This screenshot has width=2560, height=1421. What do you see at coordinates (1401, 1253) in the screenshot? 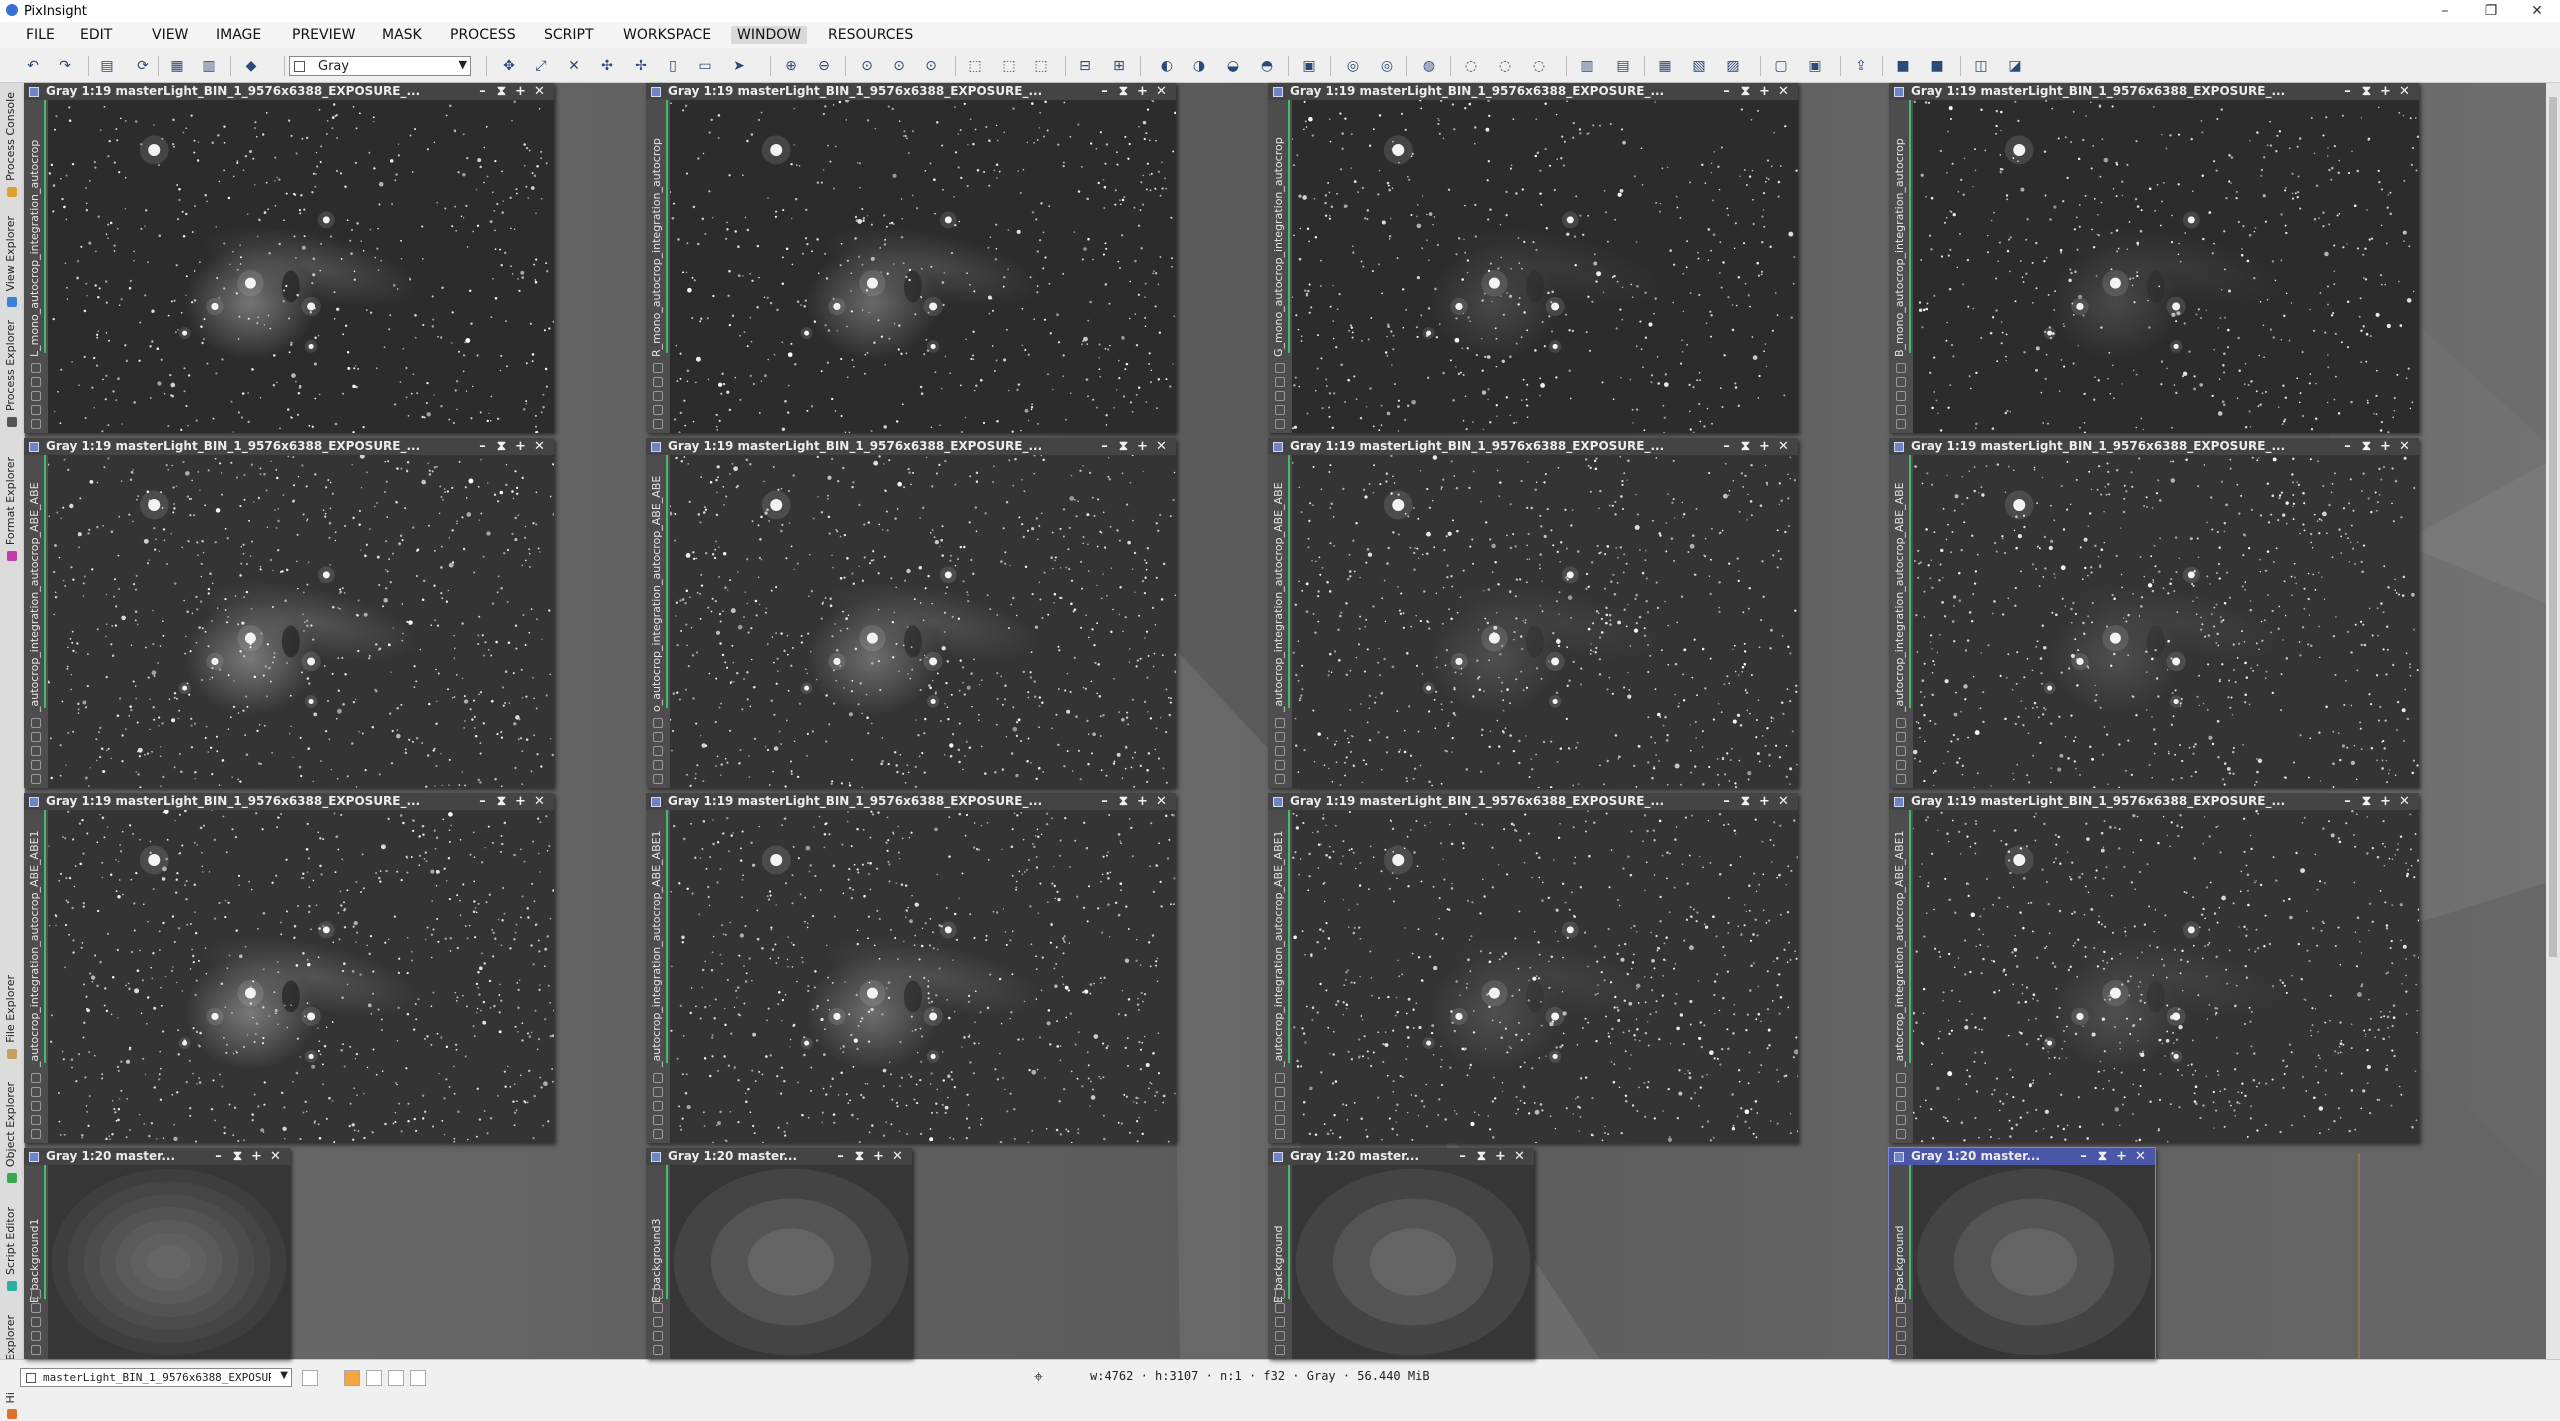
I see `image-window: Gray 1:20 master...–⧗+✕E_background` at bounding box center [1401, 1253].